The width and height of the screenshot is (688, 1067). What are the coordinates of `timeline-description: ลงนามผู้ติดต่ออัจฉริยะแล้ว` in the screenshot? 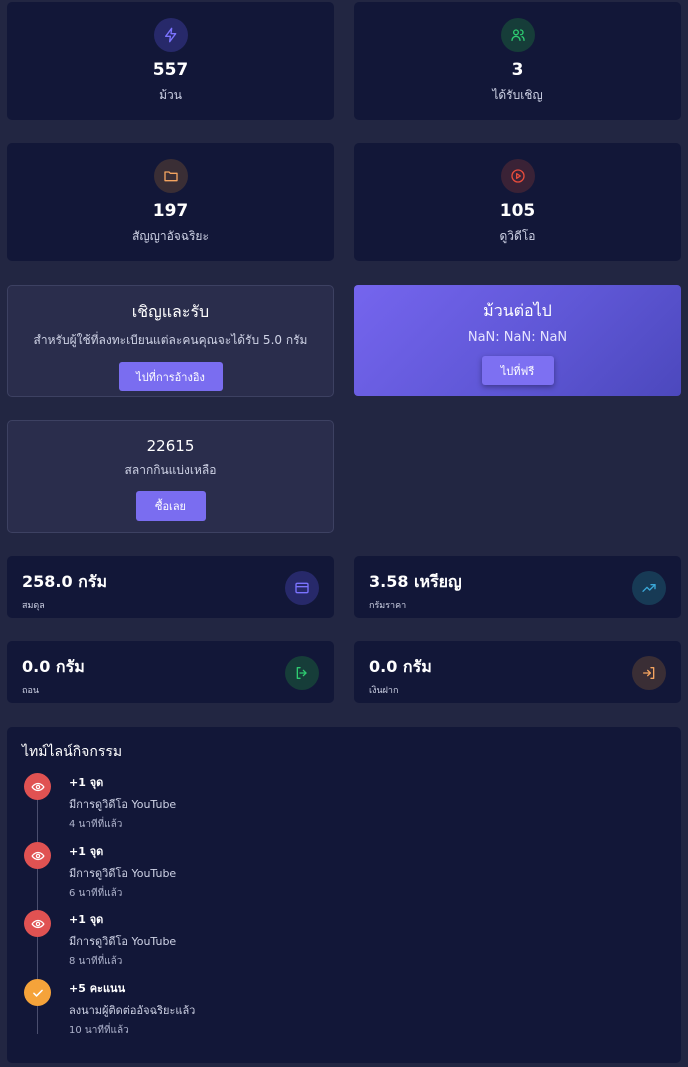 It's located at (132, 1010).